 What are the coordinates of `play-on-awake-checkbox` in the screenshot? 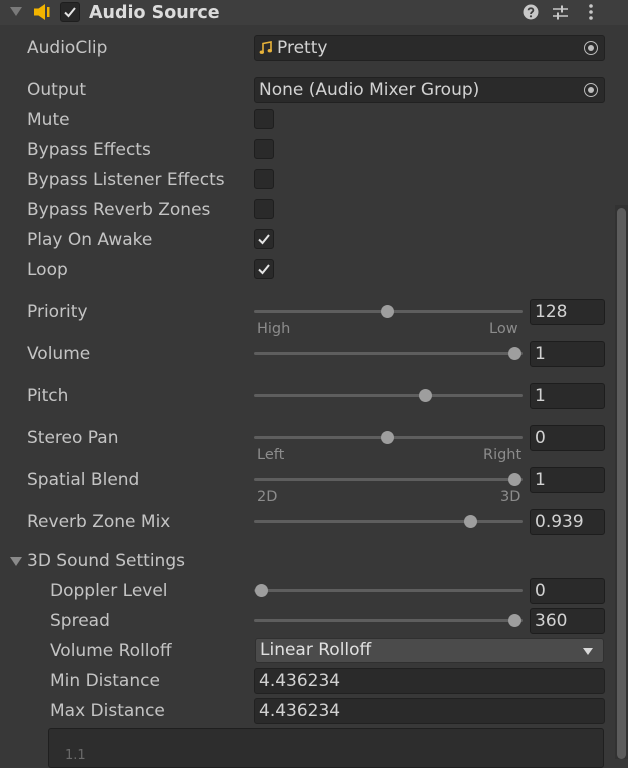 It's located at (264, 239).